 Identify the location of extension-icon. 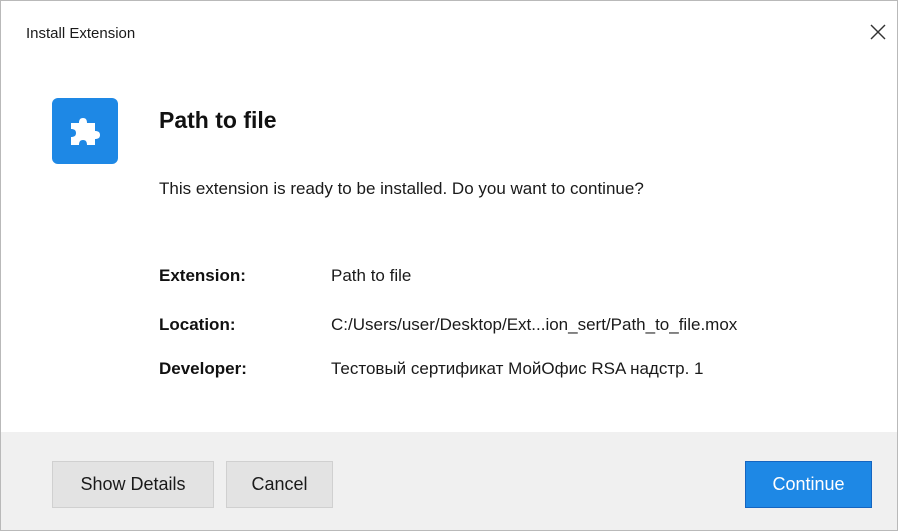
(85, 131).